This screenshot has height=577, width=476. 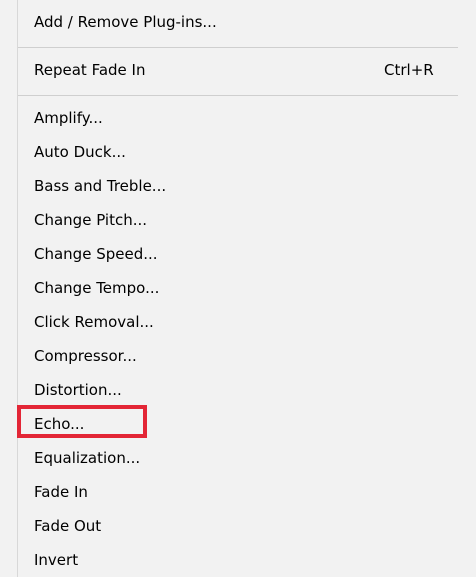 I want to click on menu-item-label: Fade In, so click(x=61, y=492).